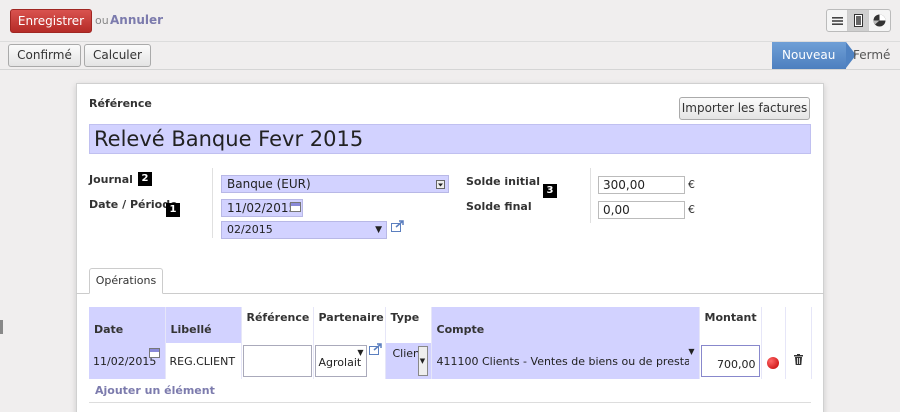 The width and height of the screenshot is (900, 412). I want to click on row-partner-cell: Agrolait ▼, so click(349, 361).